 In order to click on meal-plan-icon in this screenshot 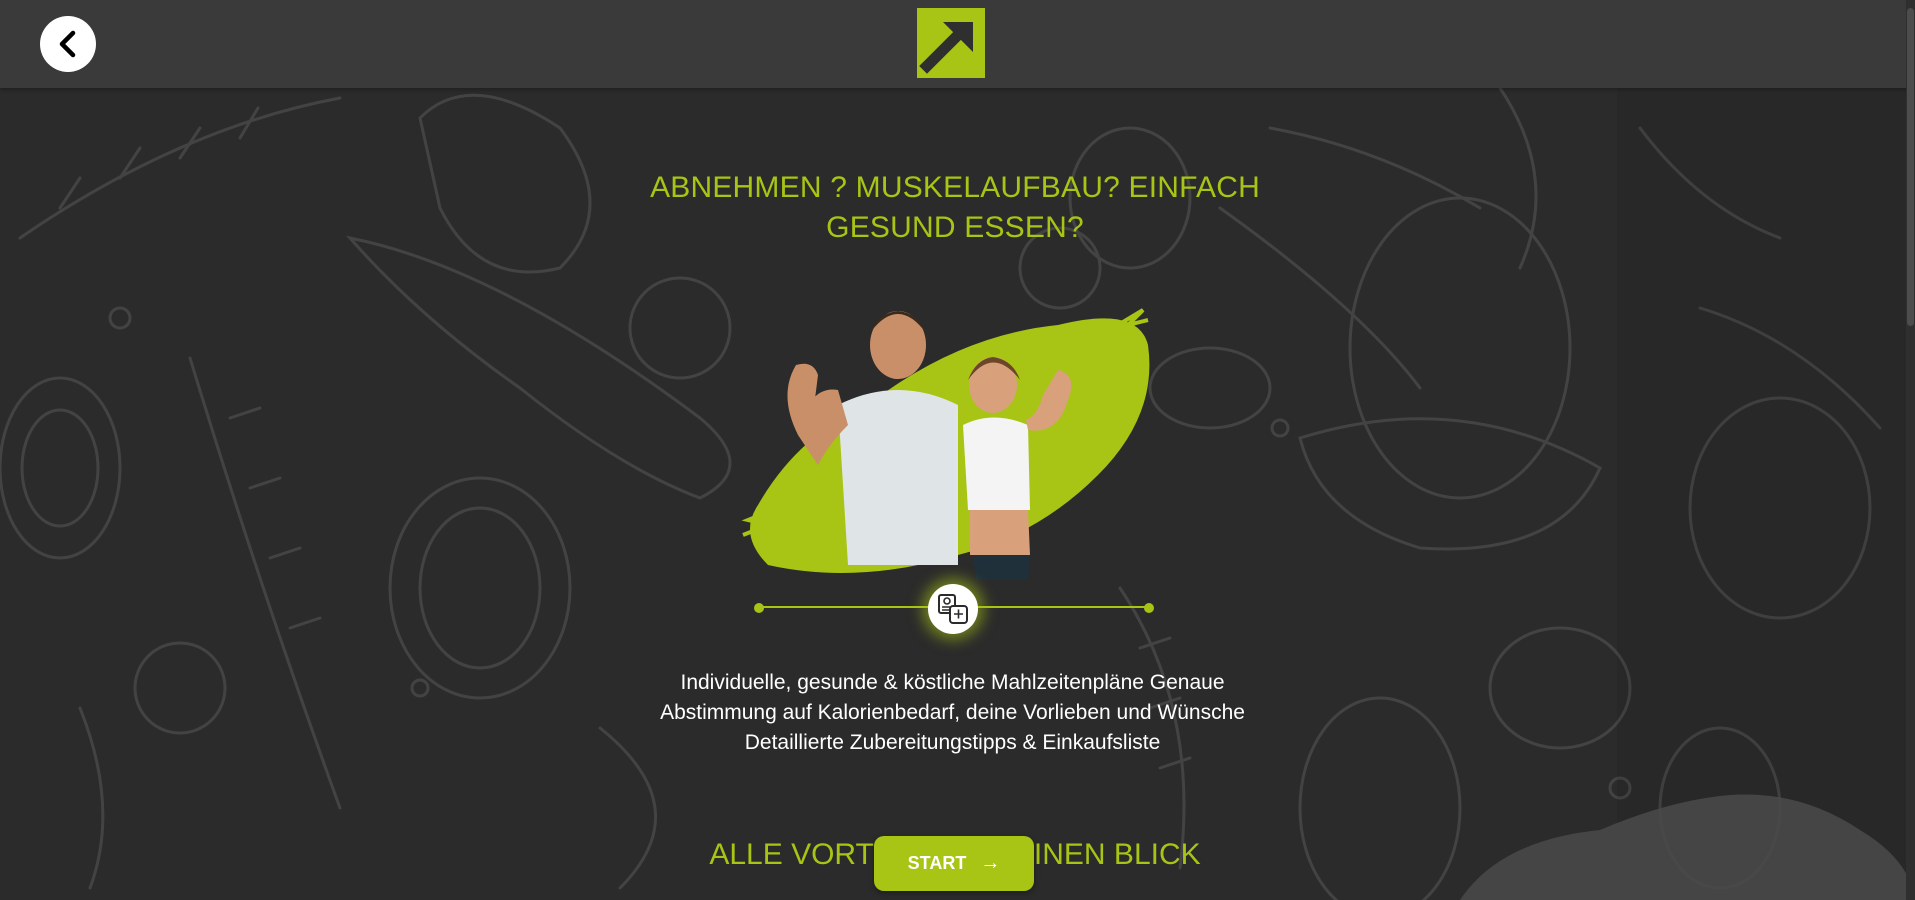, I will do `click(953, 609)`.